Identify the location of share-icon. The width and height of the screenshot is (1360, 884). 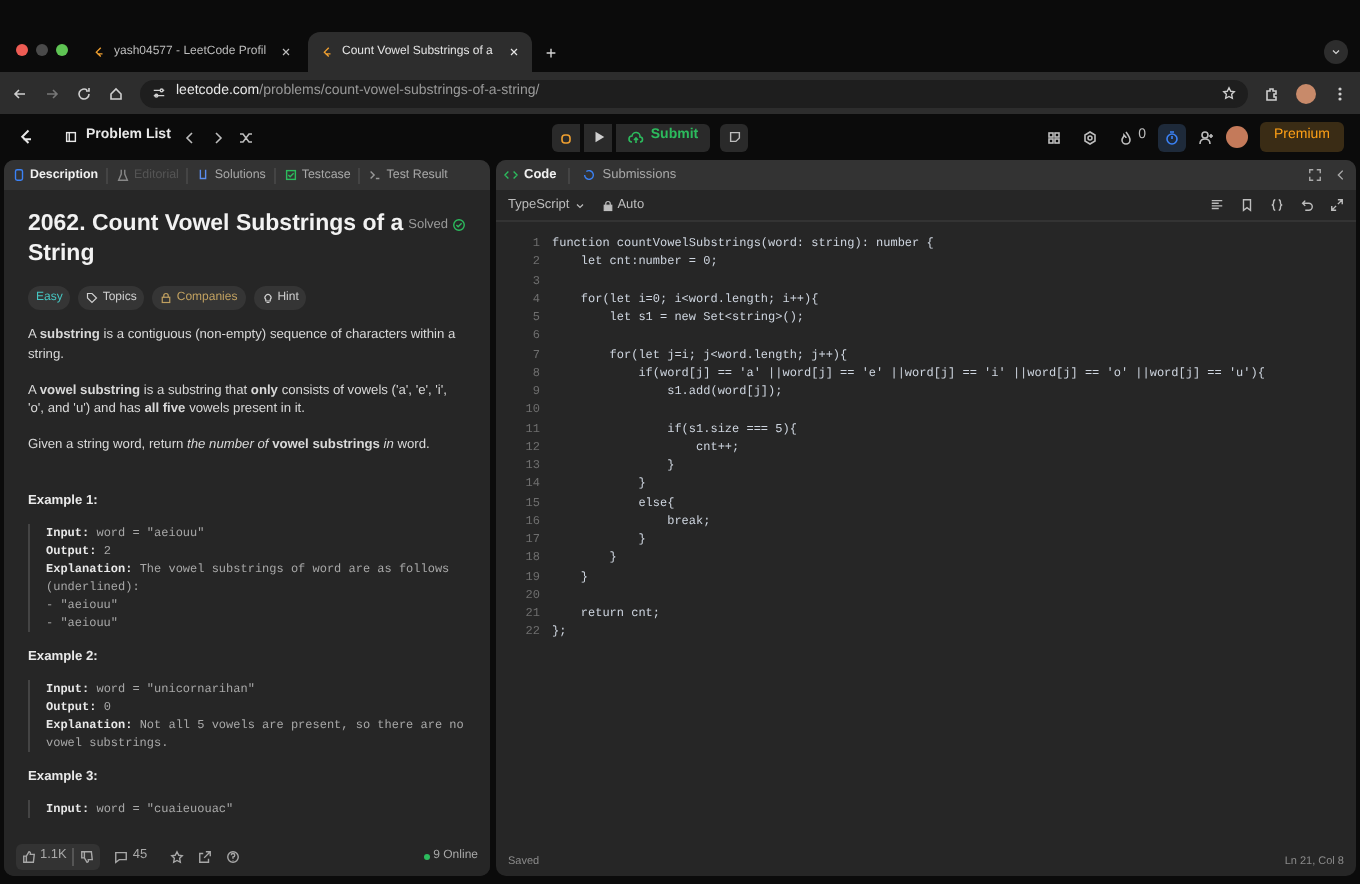
(204, 856).